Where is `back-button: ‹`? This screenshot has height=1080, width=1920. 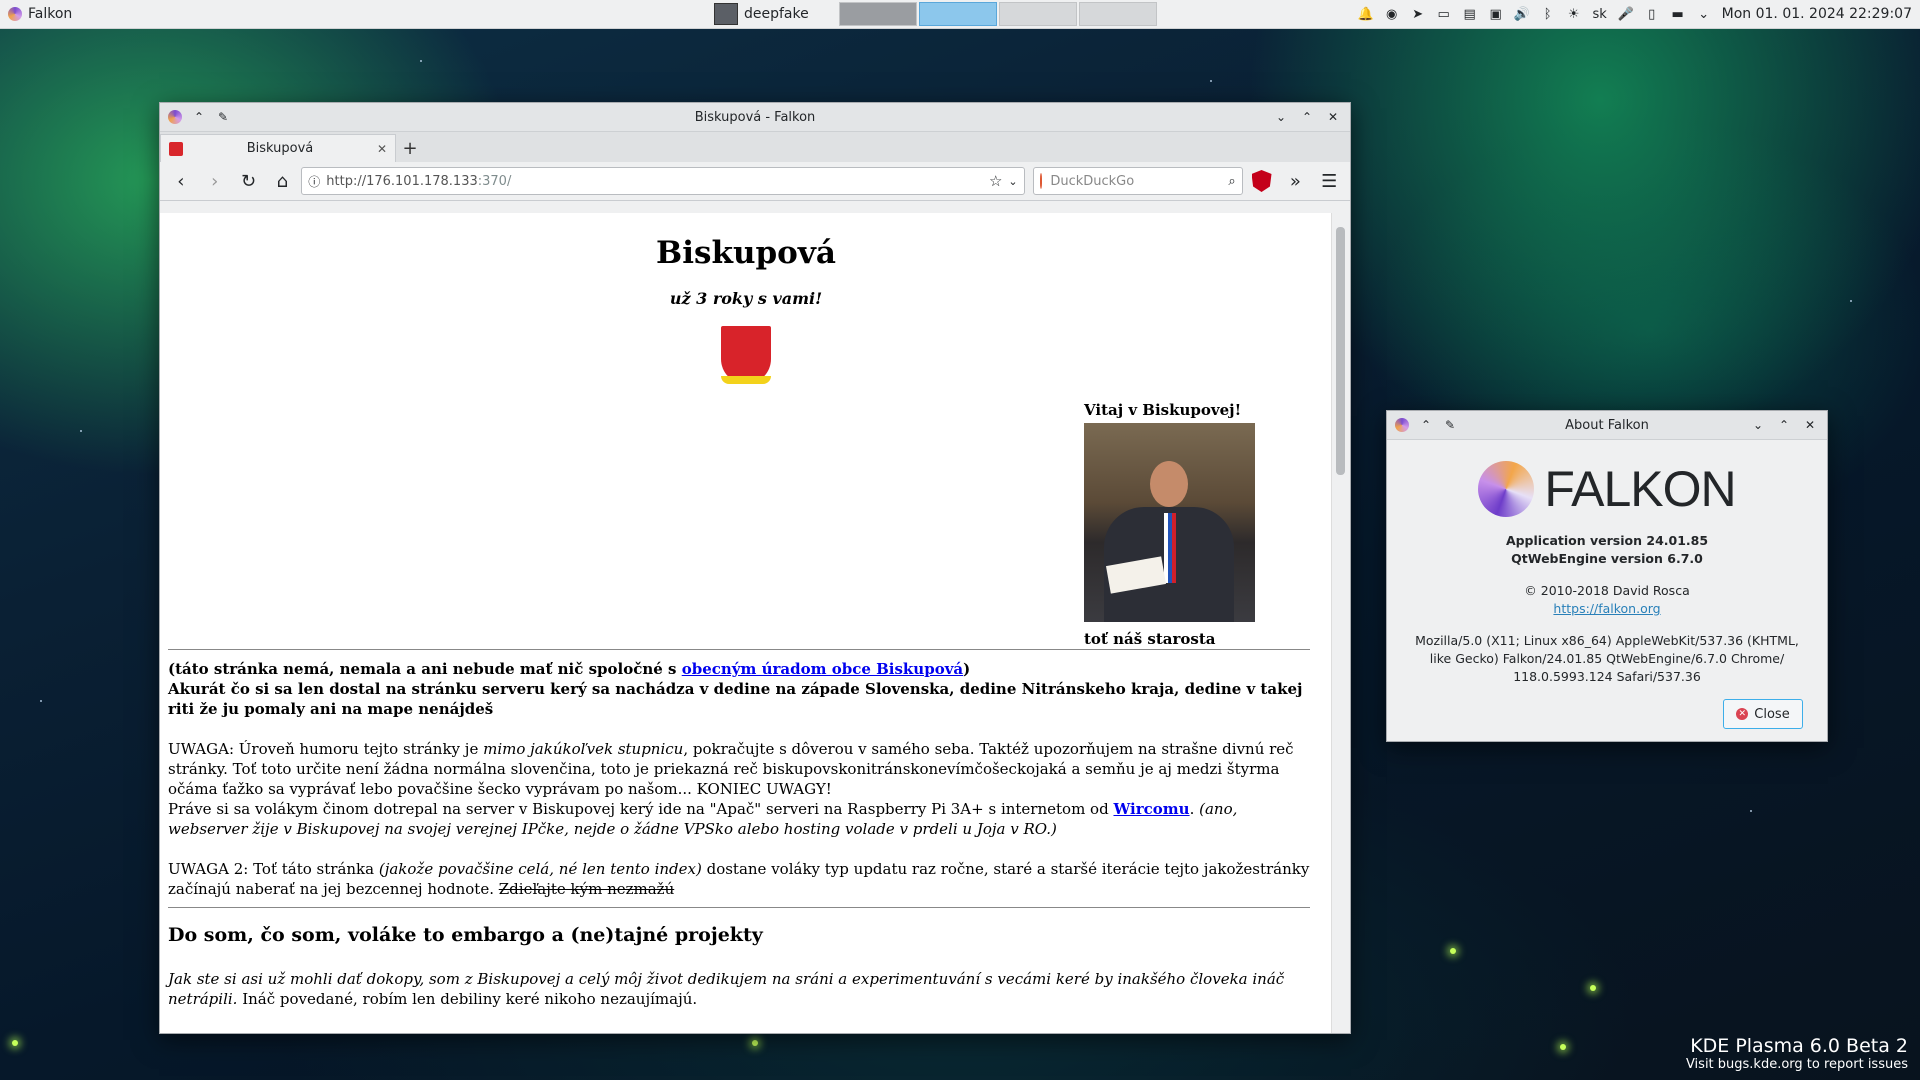
back-button: ‹ is located at coordinates (181, 181).